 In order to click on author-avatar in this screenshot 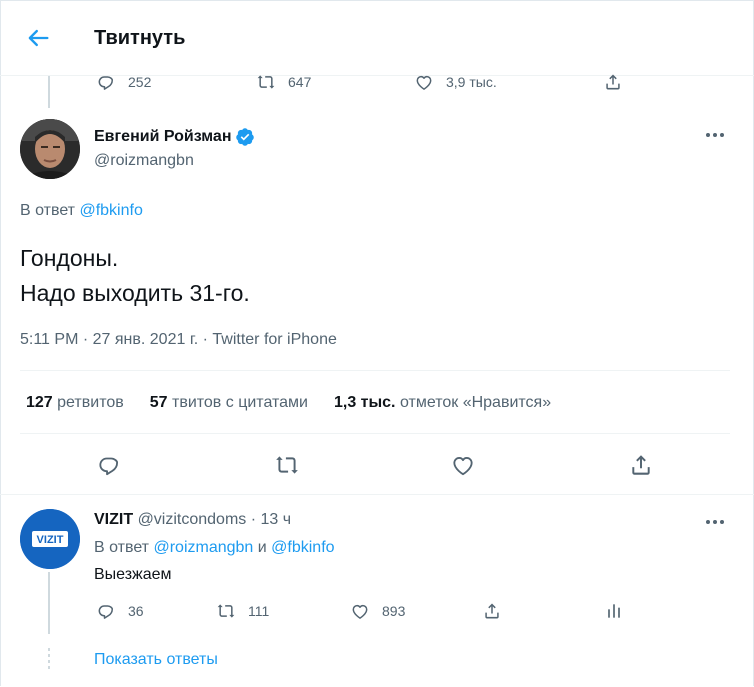, I will do `click(50, 149)`.